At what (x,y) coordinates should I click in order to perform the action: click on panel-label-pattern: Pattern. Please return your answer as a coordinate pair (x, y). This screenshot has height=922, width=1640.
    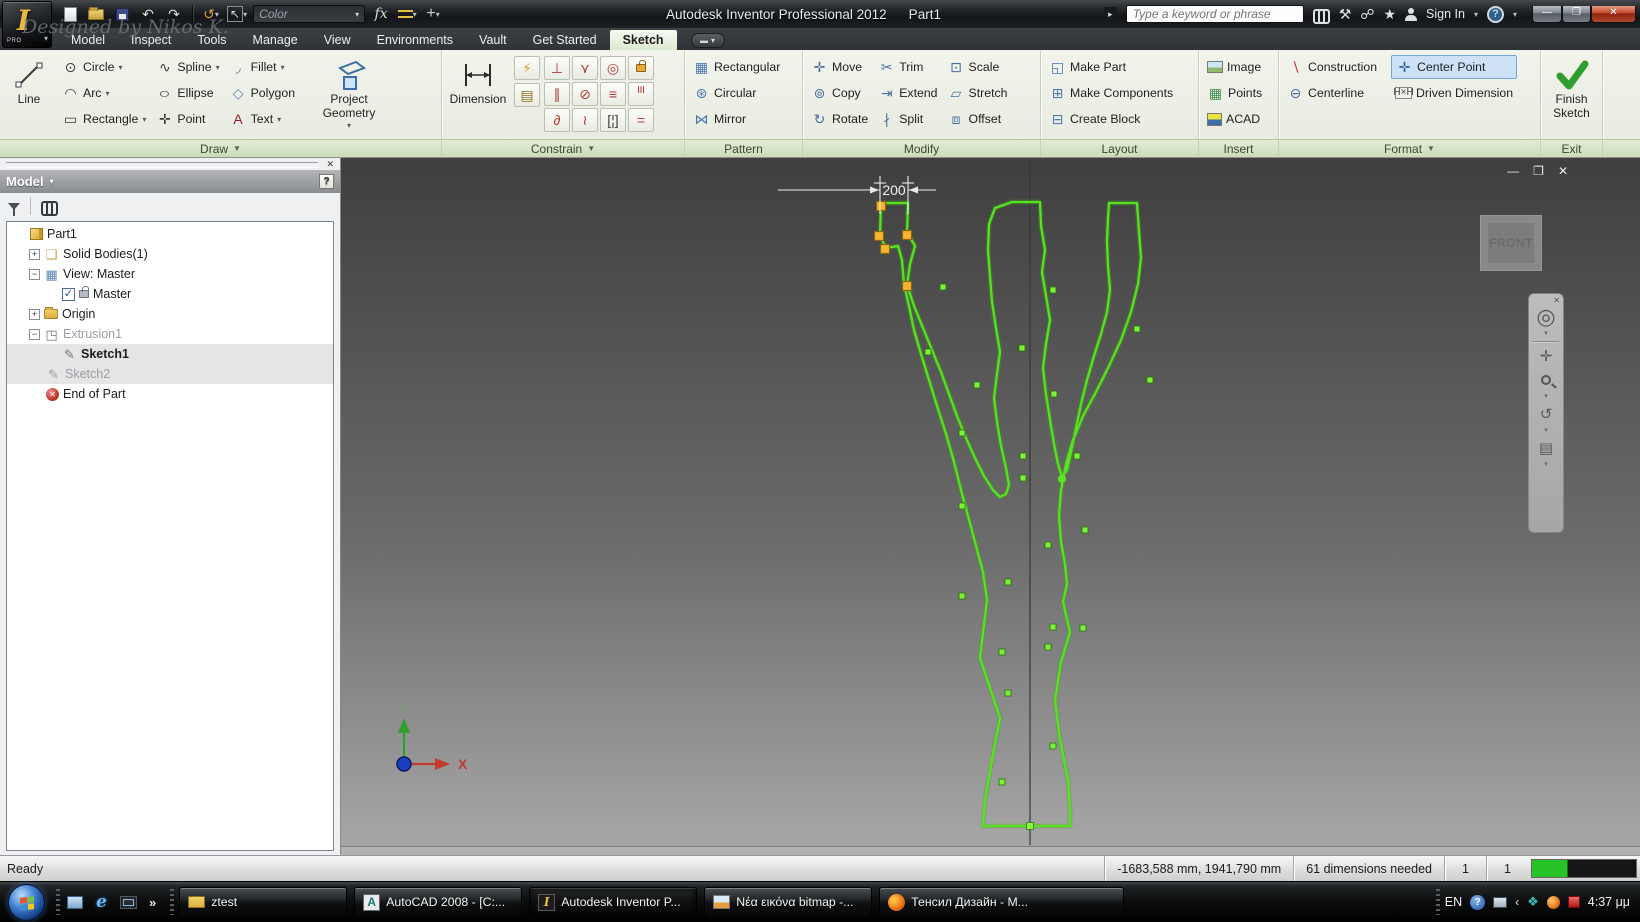
    Looking at the image, I should click on (743, 148).